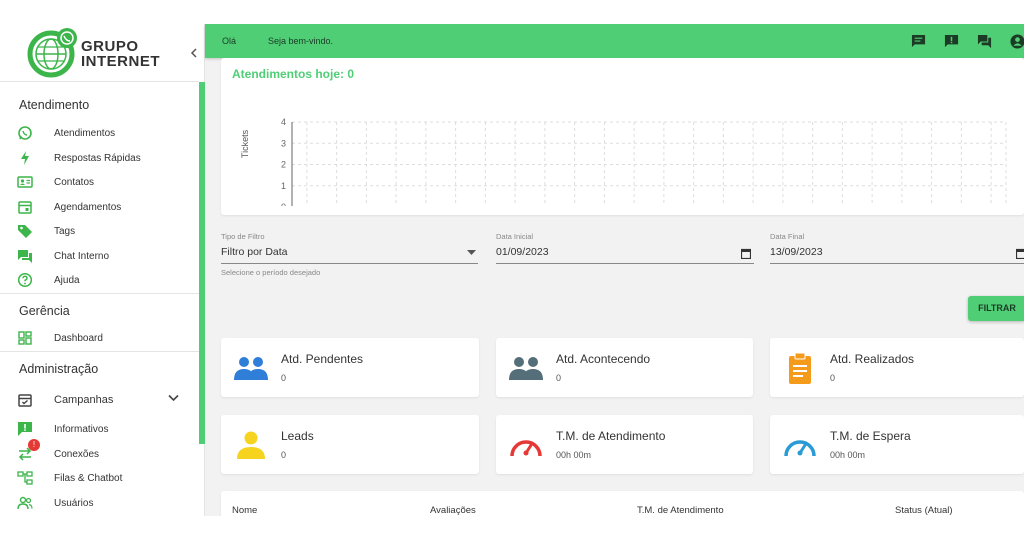 This screenshot has height=540, width=1024. What do you see at coordinates (52, 53) in the screenshot?
I see `globe-logo-icon` at bounding box center [52, 53].